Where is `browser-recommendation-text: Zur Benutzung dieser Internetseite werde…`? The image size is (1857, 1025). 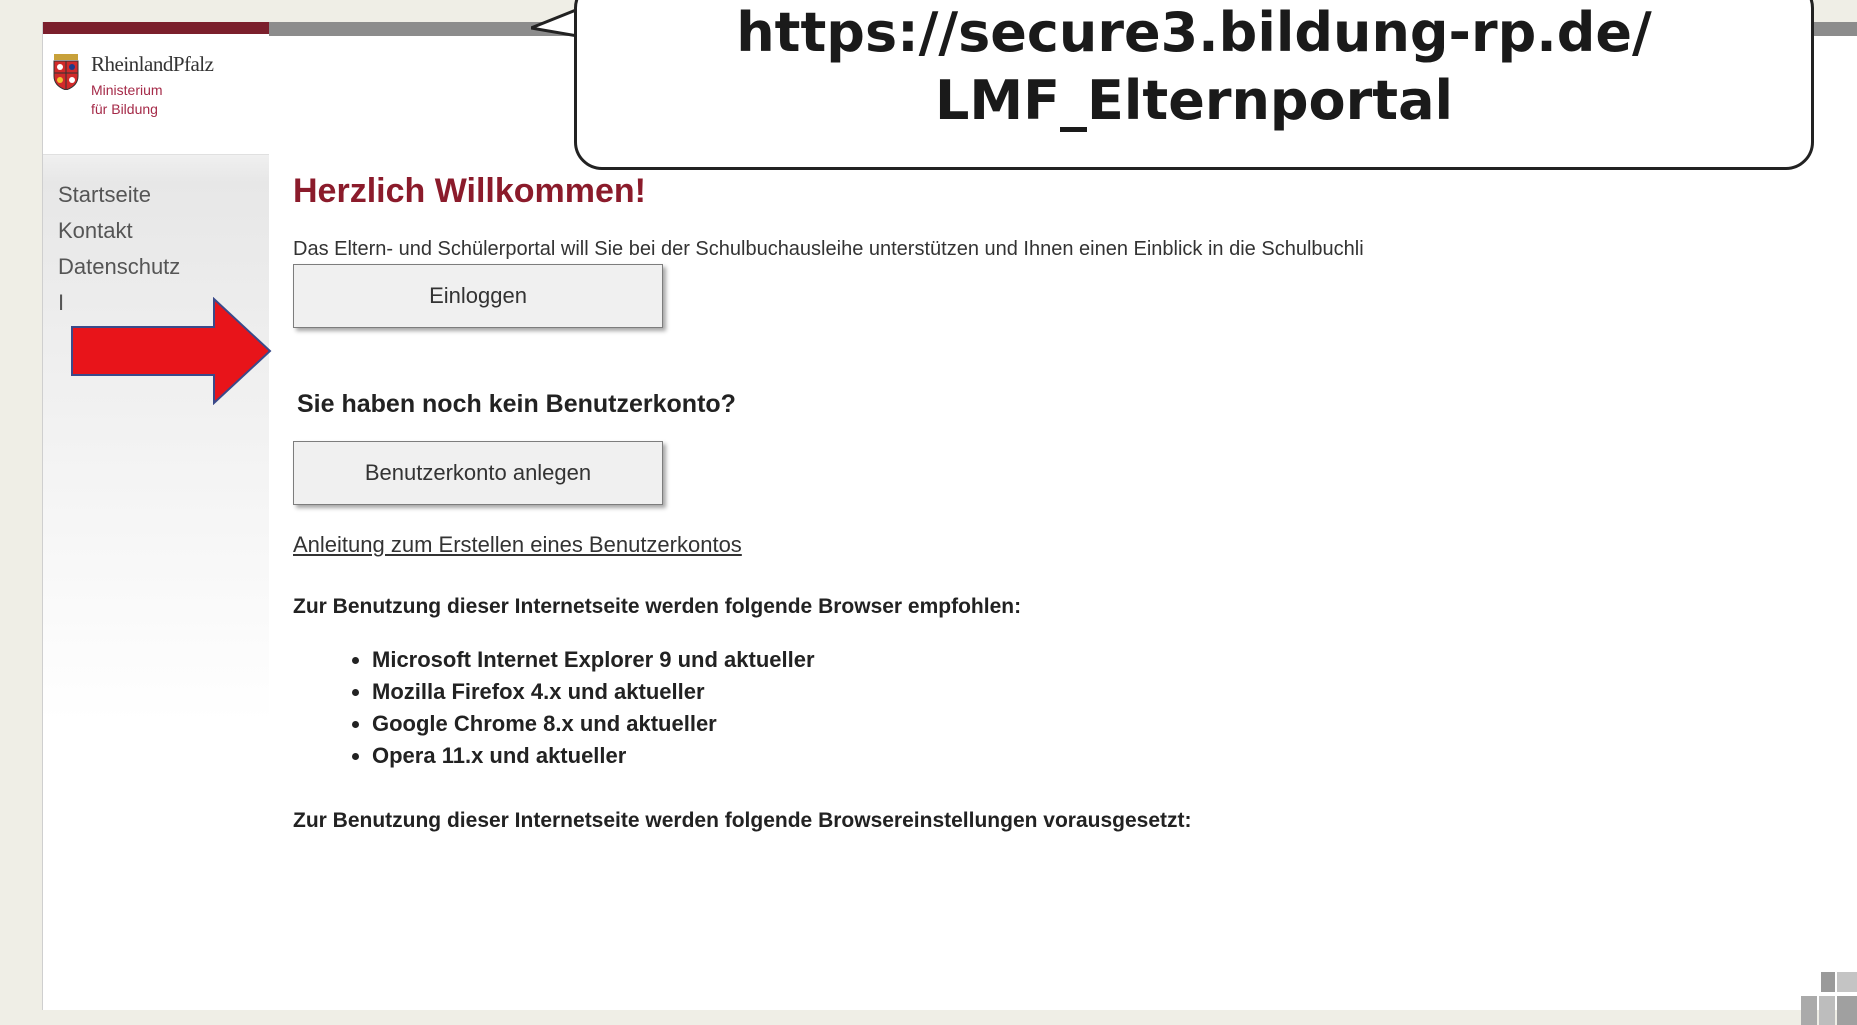 browser-recommendation-text: Zur Benutzung dieser Internetseite werde… is located at coordinates (657, 606).